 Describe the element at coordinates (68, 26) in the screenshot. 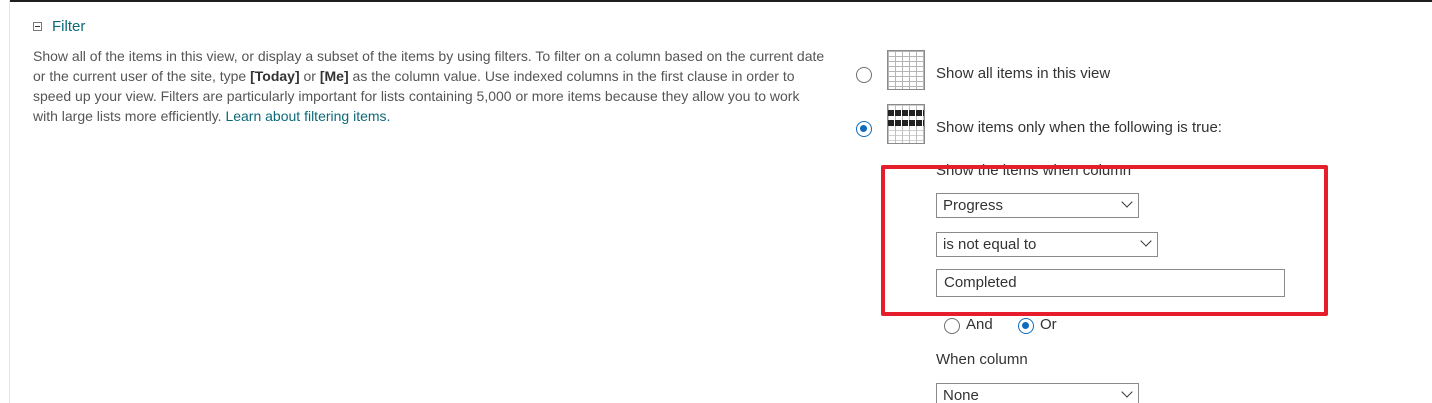

I see `section-title: Filter` at that location.